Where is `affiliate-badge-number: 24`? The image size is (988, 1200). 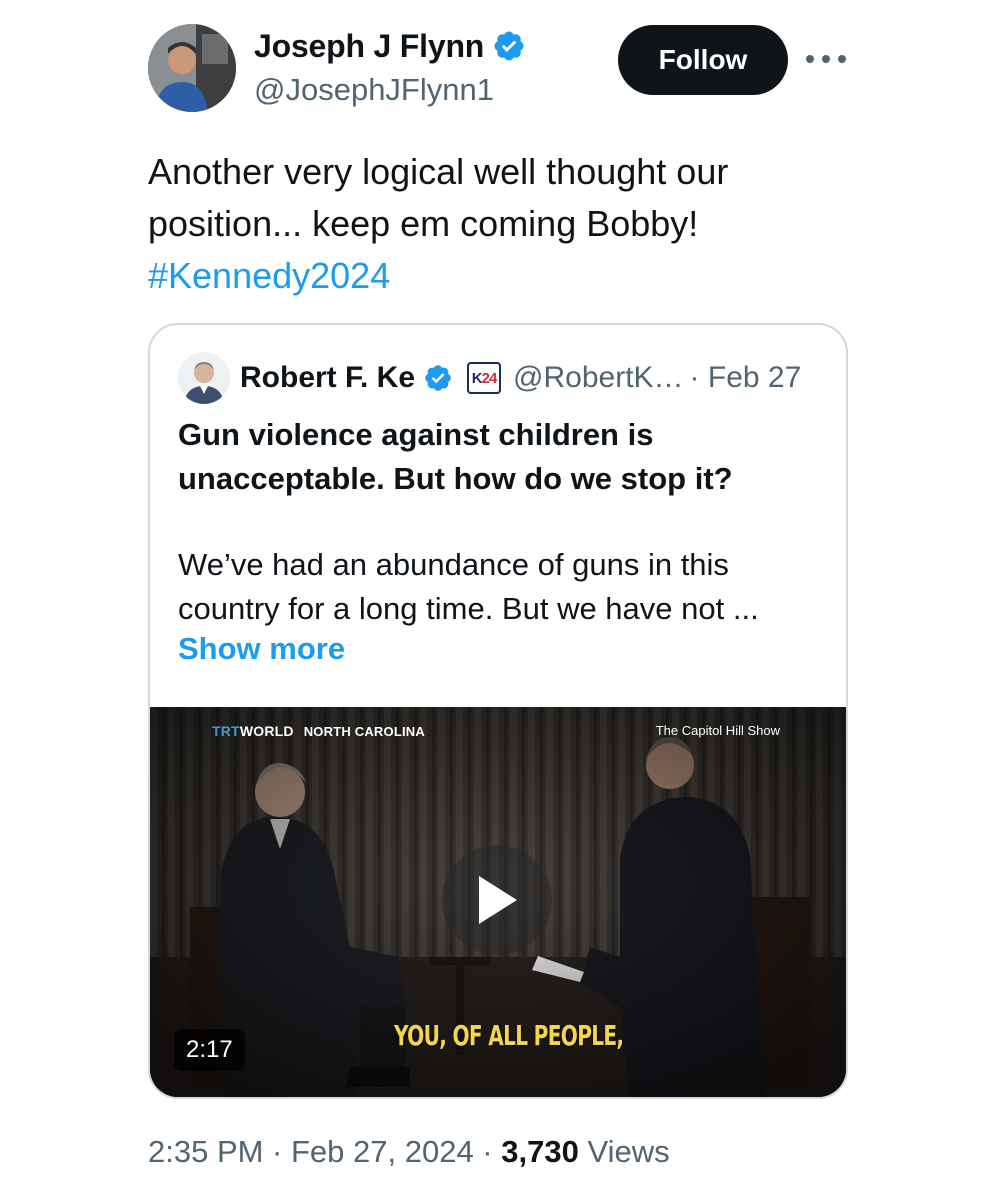 affiliate-badge-number: 24 is located at coordinates (489, 378).